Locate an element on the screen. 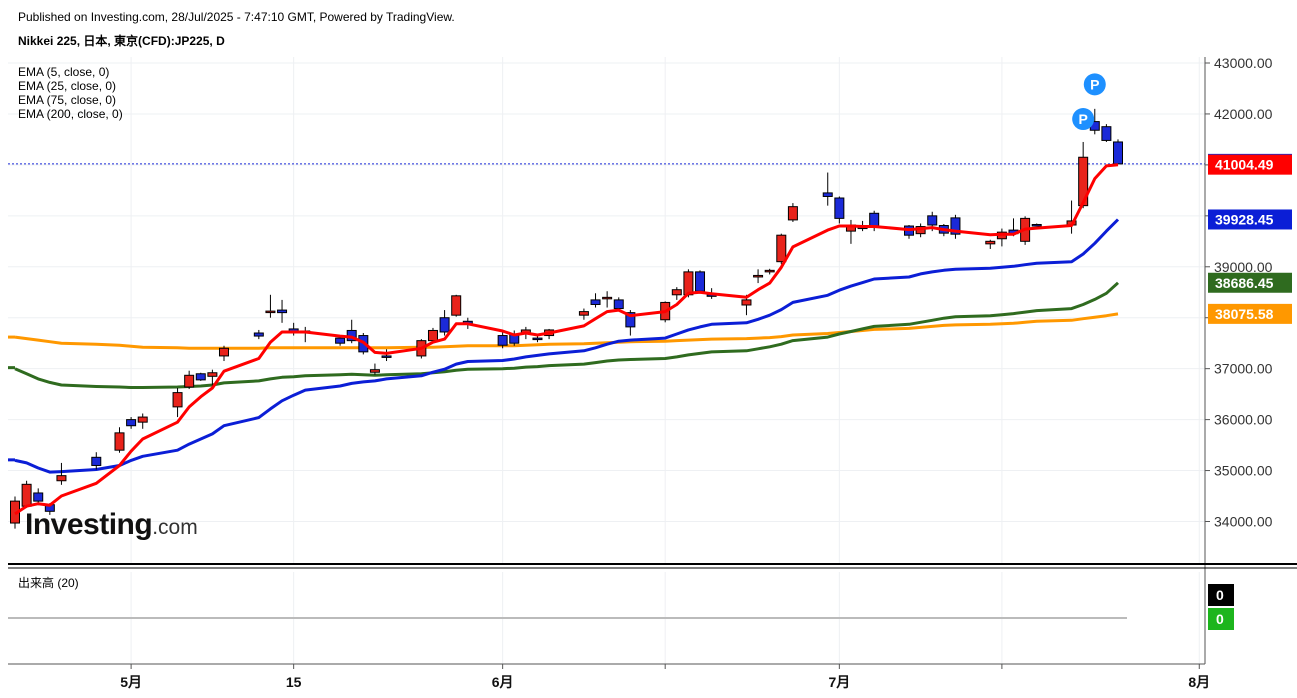 The image size is (1297, 698). y-tick-label: 39000.00 is located at coordinates (1243, 267).